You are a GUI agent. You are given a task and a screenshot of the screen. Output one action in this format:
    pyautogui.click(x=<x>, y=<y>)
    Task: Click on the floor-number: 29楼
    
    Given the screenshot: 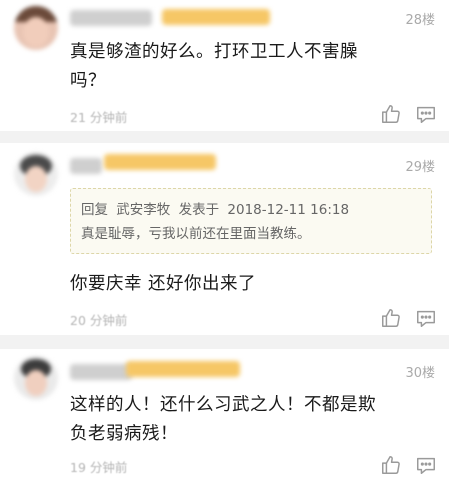 What is the action you would take?
    pyautogui.click(x=420, y=167)
    